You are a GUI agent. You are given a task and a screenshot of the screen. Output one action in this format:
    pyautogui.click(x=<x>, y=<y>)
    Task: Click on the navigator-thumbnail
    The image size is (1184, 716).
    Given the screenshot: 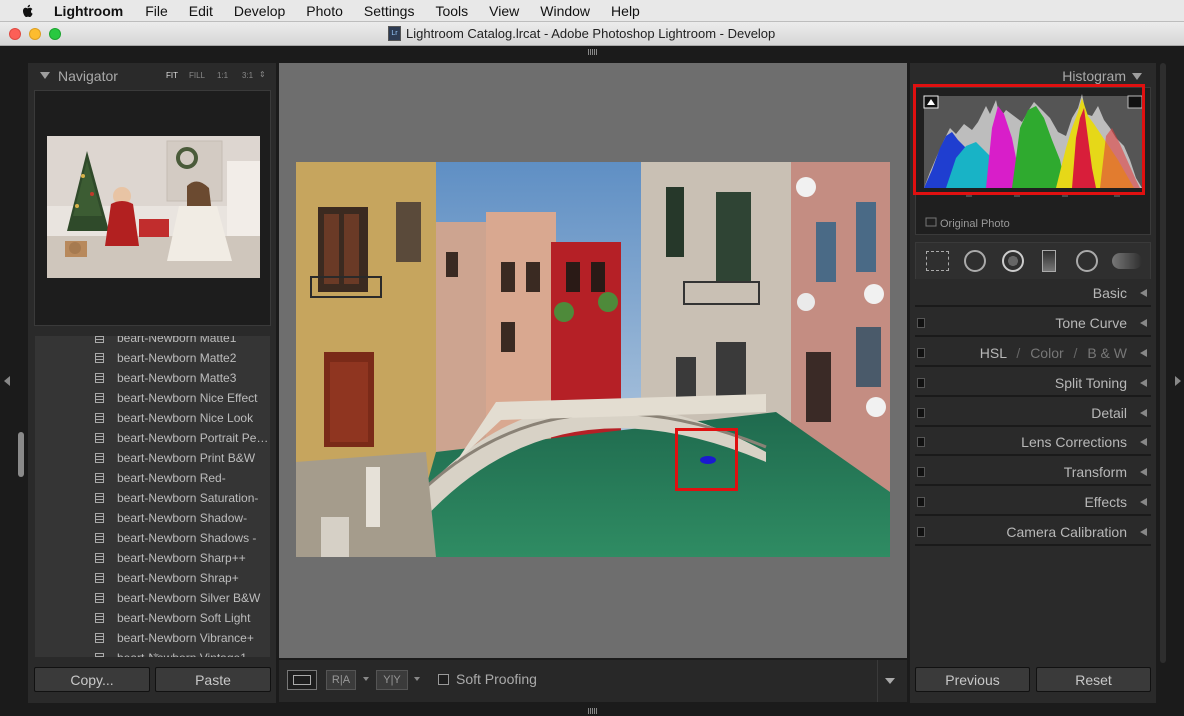 What is the action you would take?
    pyautogui.click(x=153, y=207)
    